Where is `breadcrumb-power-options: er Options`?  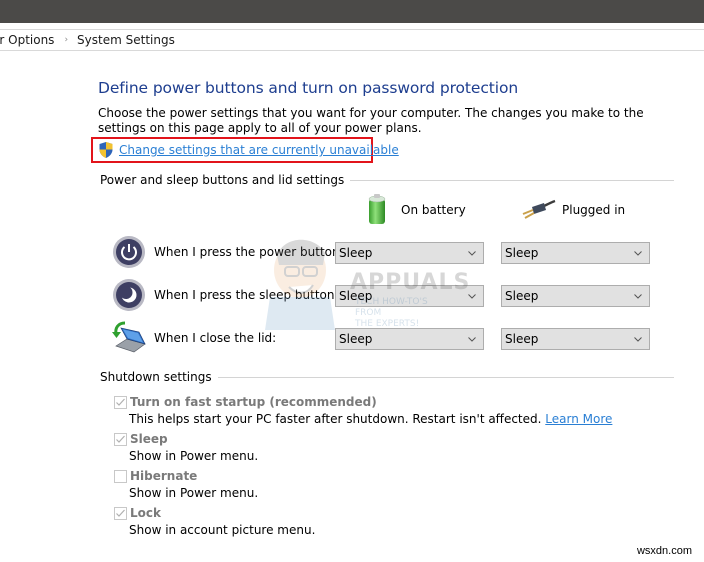 breadcrumb-power-options: er Options is located at coordinates (27, 40).